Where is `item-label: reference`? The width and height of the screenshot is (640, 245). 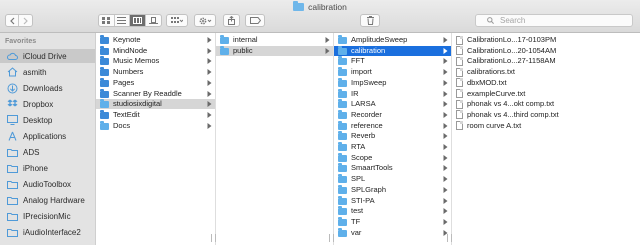 item-label: reference is located at coordinates (367, 125).